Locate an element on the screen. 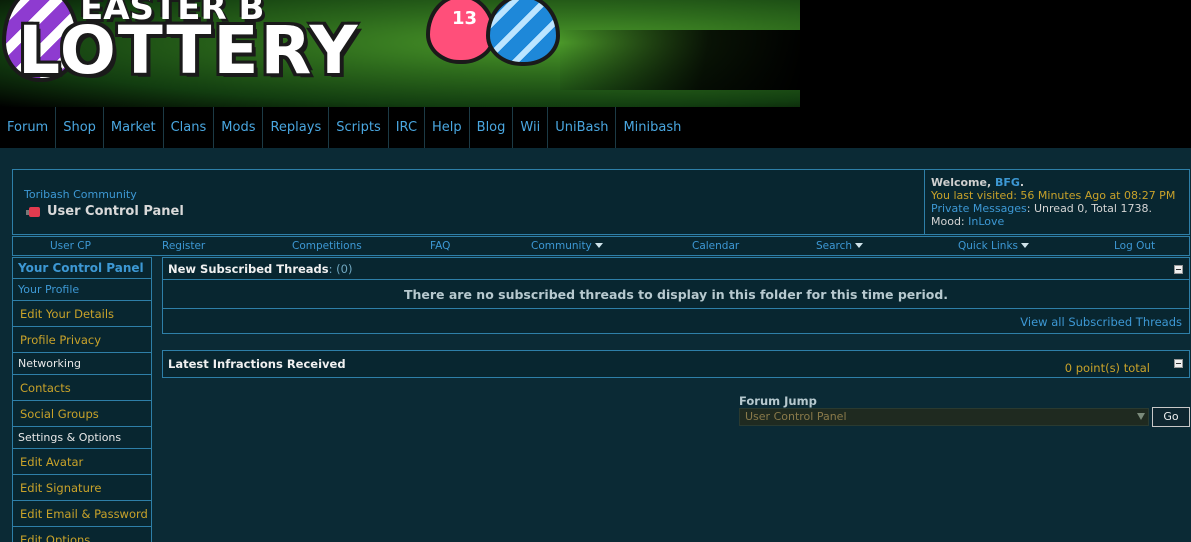 The image size is (1191, 542). subnav-community: Community is located at coordinates (567, 246).